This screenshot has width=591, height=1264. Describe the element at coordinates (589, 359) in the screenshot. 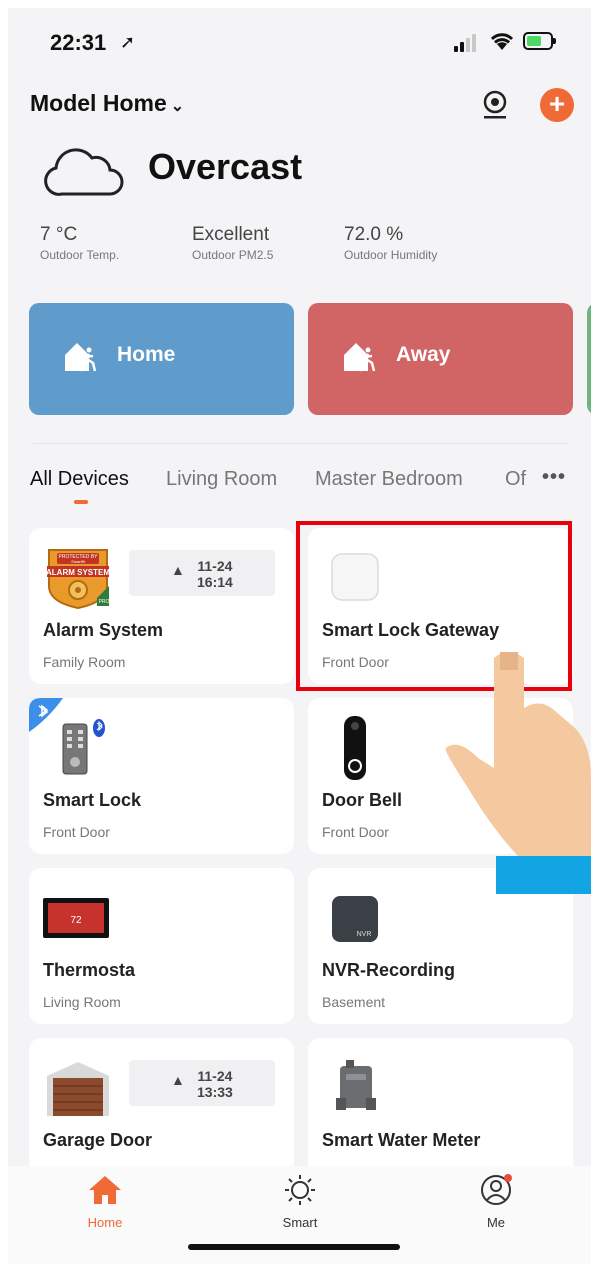

I see `scene-partial-card` at that location.